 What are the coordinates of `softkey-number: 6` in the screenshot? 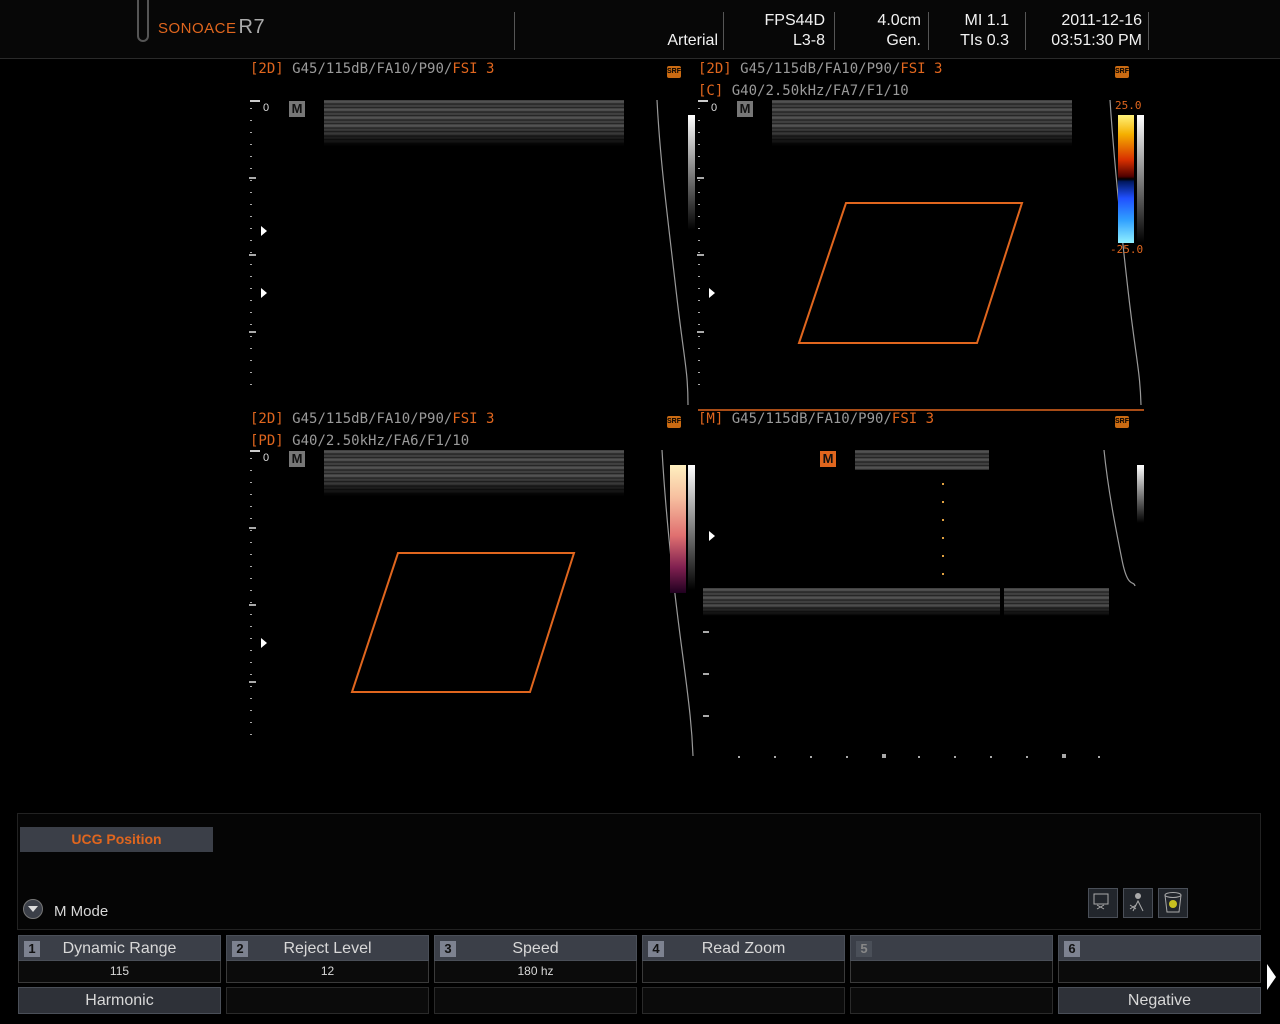 It's located at (1072, 949).